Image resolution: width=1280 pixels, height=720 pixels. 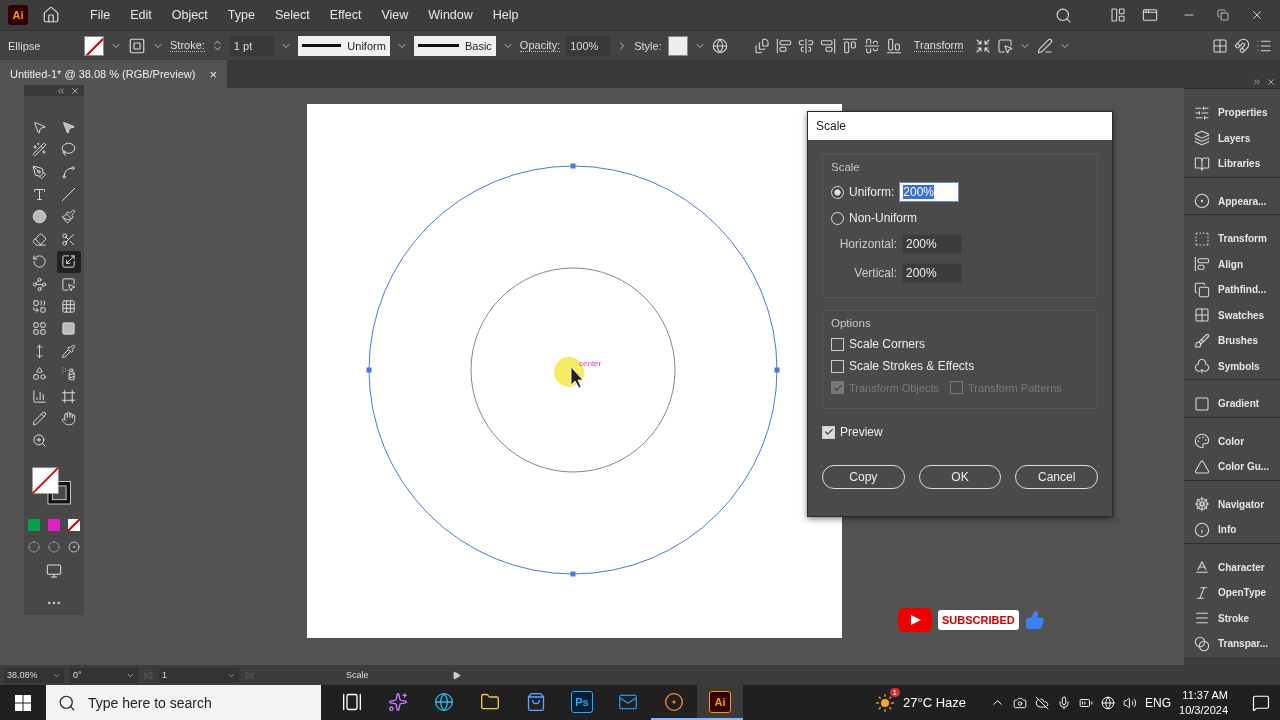 I want to click on curvature-pen-icon, so click(x=68, y=172).